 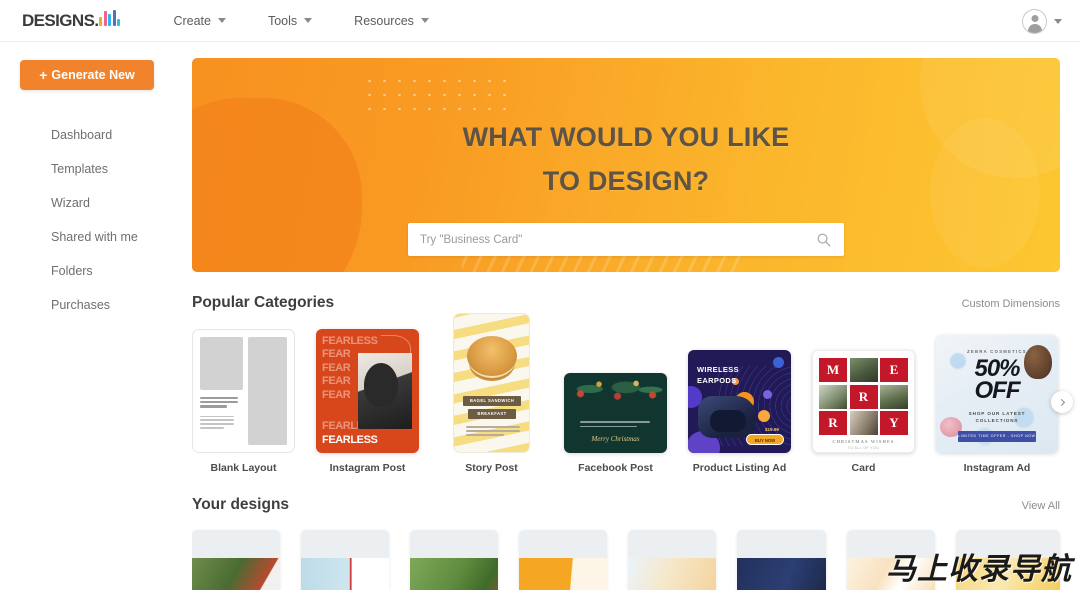 What do you see at coordinates (491, 383) in the screenshot?
I see `story-post-thumbnail: BAGEL SANDWICH BREAKFAST` at bounding box center [491, 383].